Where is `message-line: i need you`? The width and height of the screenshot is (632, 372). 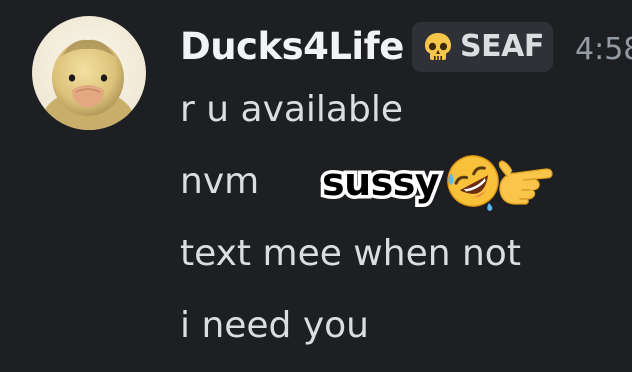 message-line: i need you is located at coordinates (274, 325).